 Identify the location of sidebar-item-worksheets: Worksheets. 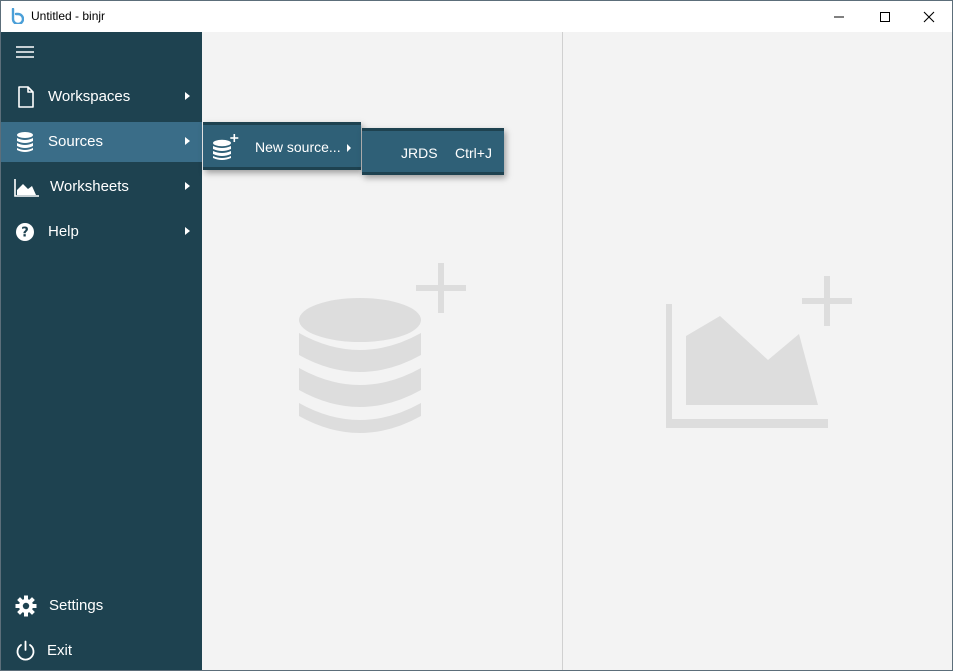
(101, 187).